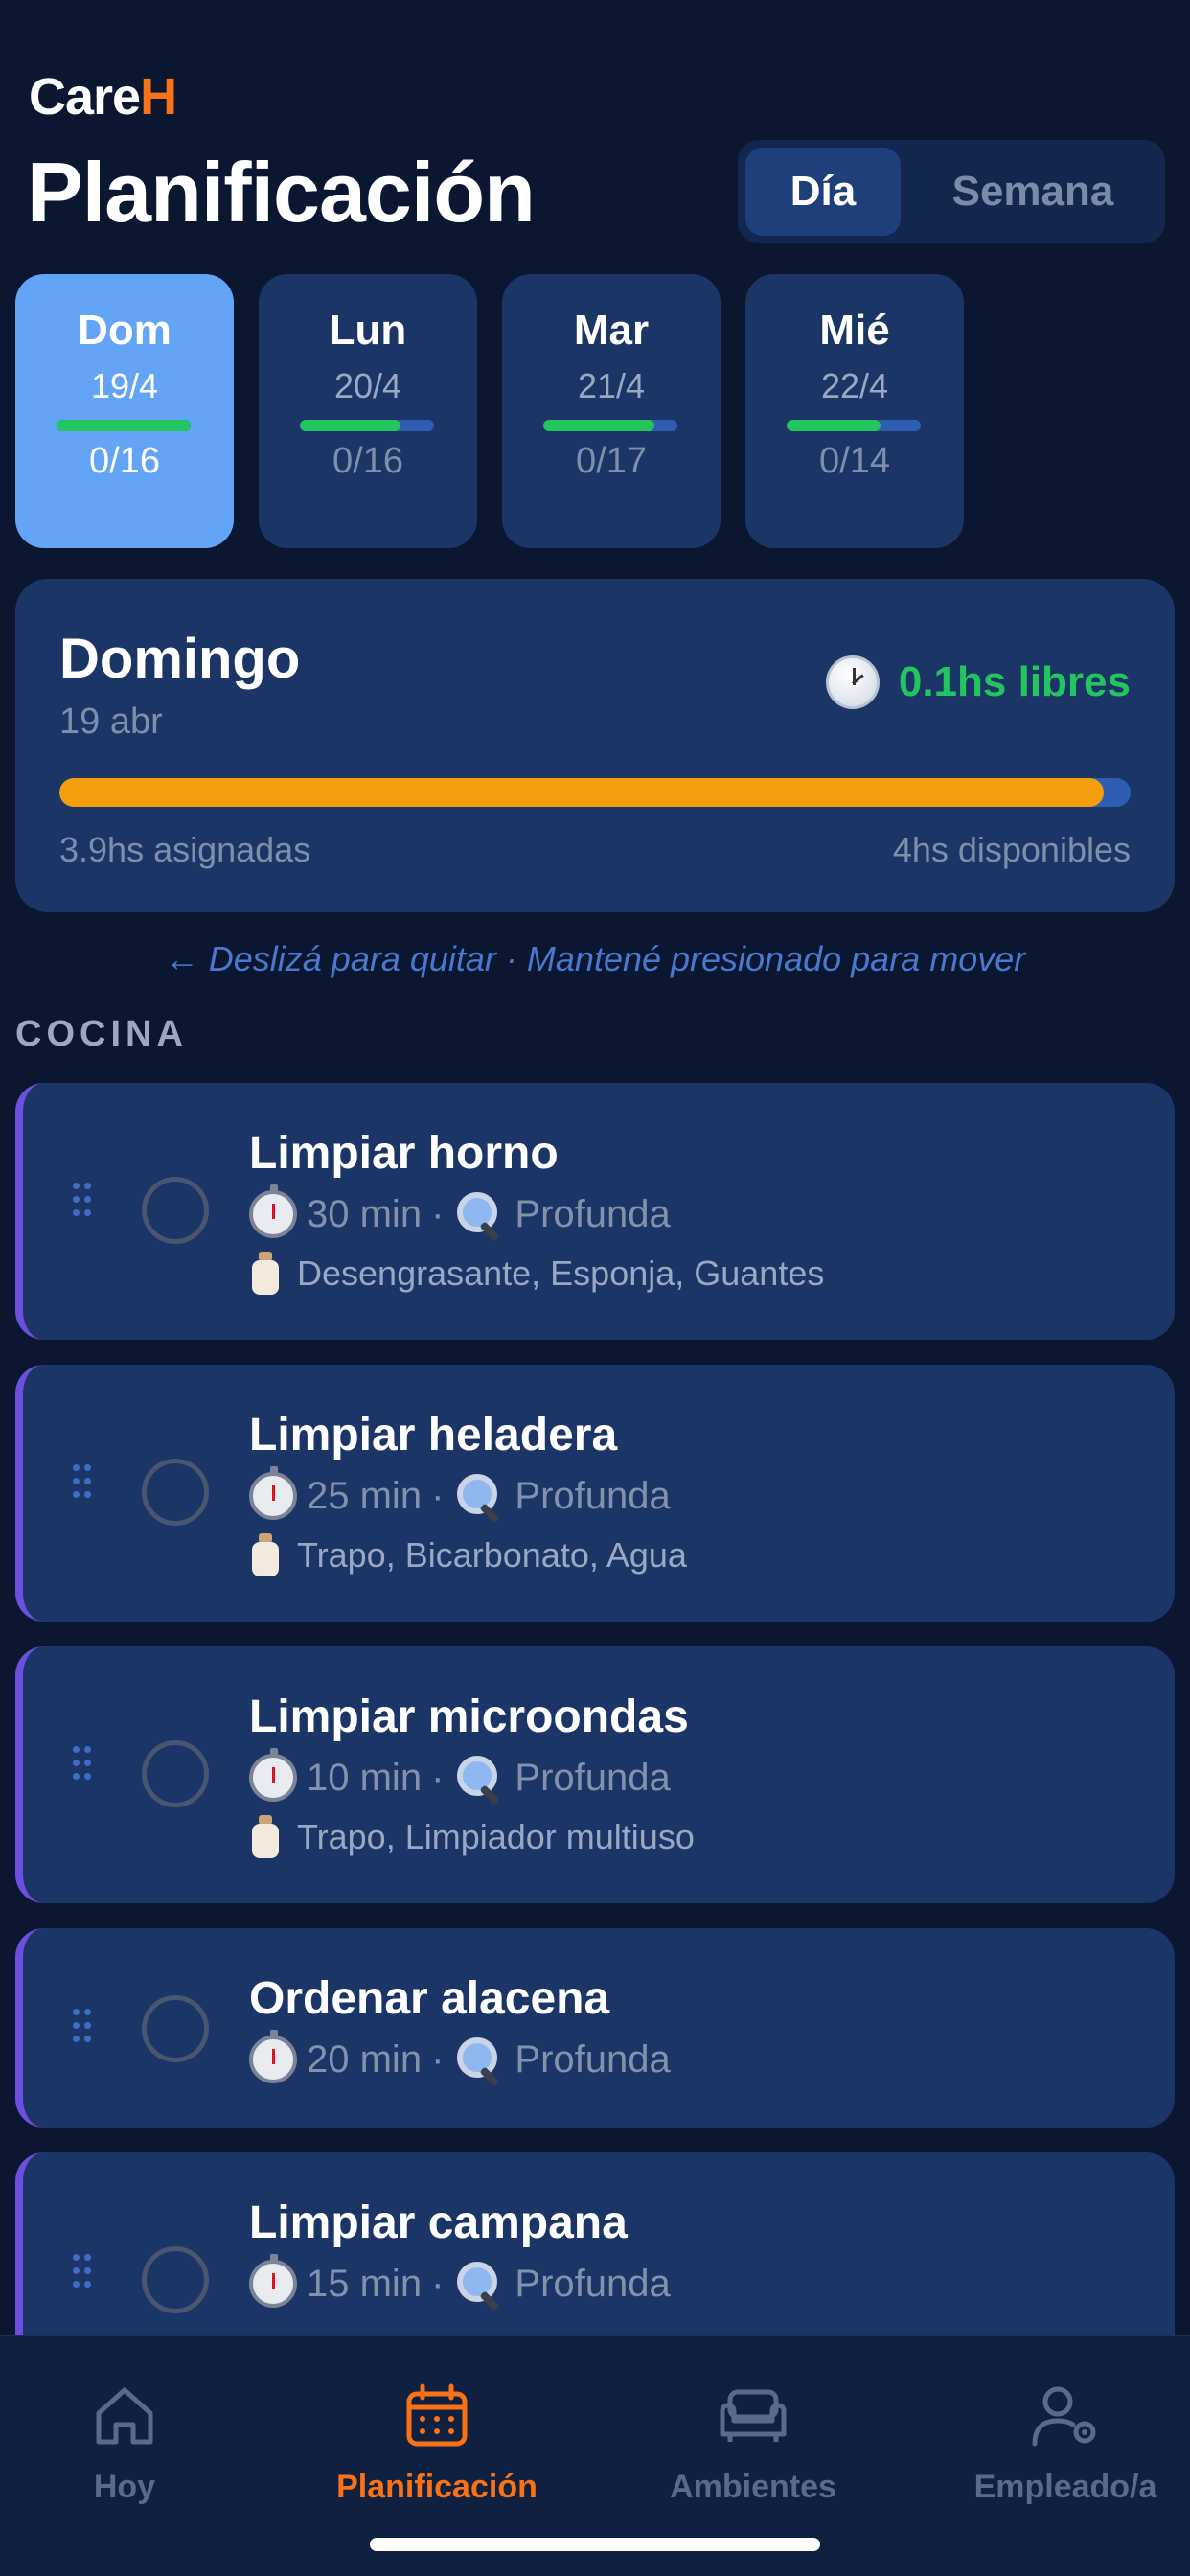 Image resolution: width=1190 pixels, height=2576 pixels. Describe the element at coordinates (754, 2415) in the screenshot. I see `sofa-icon` at that location.